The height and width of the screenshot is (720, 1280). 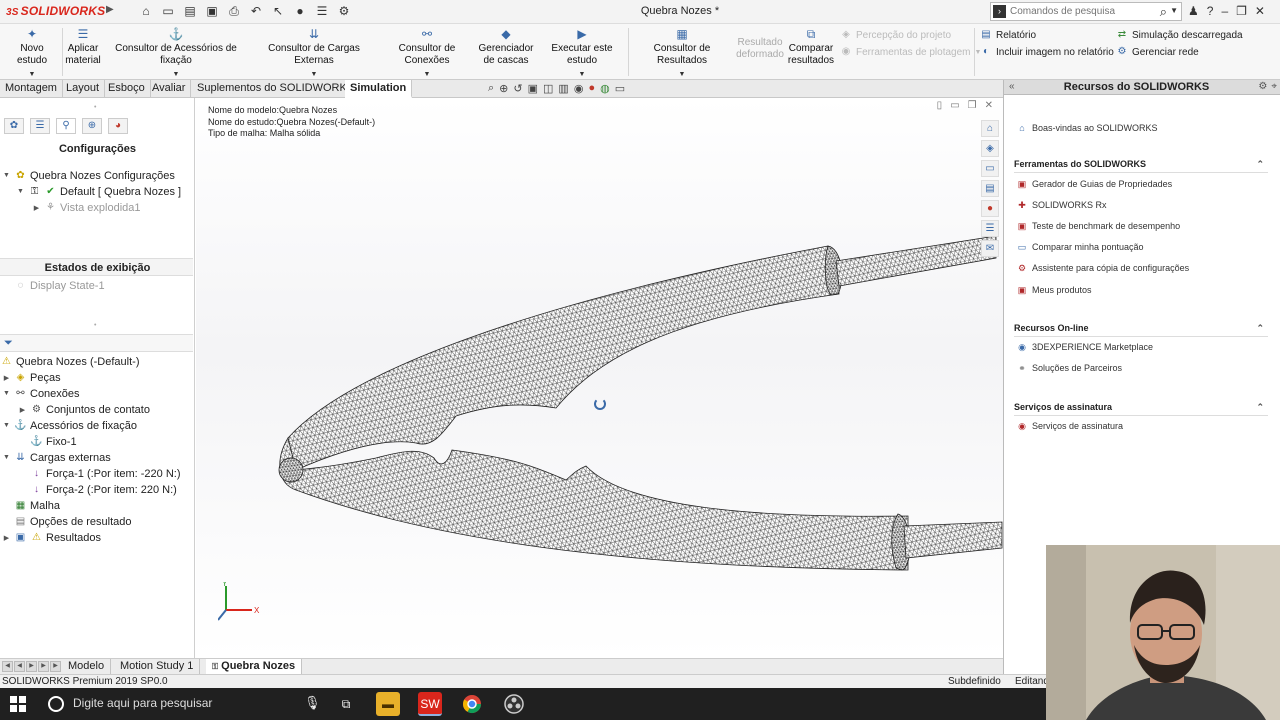 What do you see at coordinates (990, 208) in the screenshot?
I see `appearances-icon: ●` at bounding box center [990, 208].